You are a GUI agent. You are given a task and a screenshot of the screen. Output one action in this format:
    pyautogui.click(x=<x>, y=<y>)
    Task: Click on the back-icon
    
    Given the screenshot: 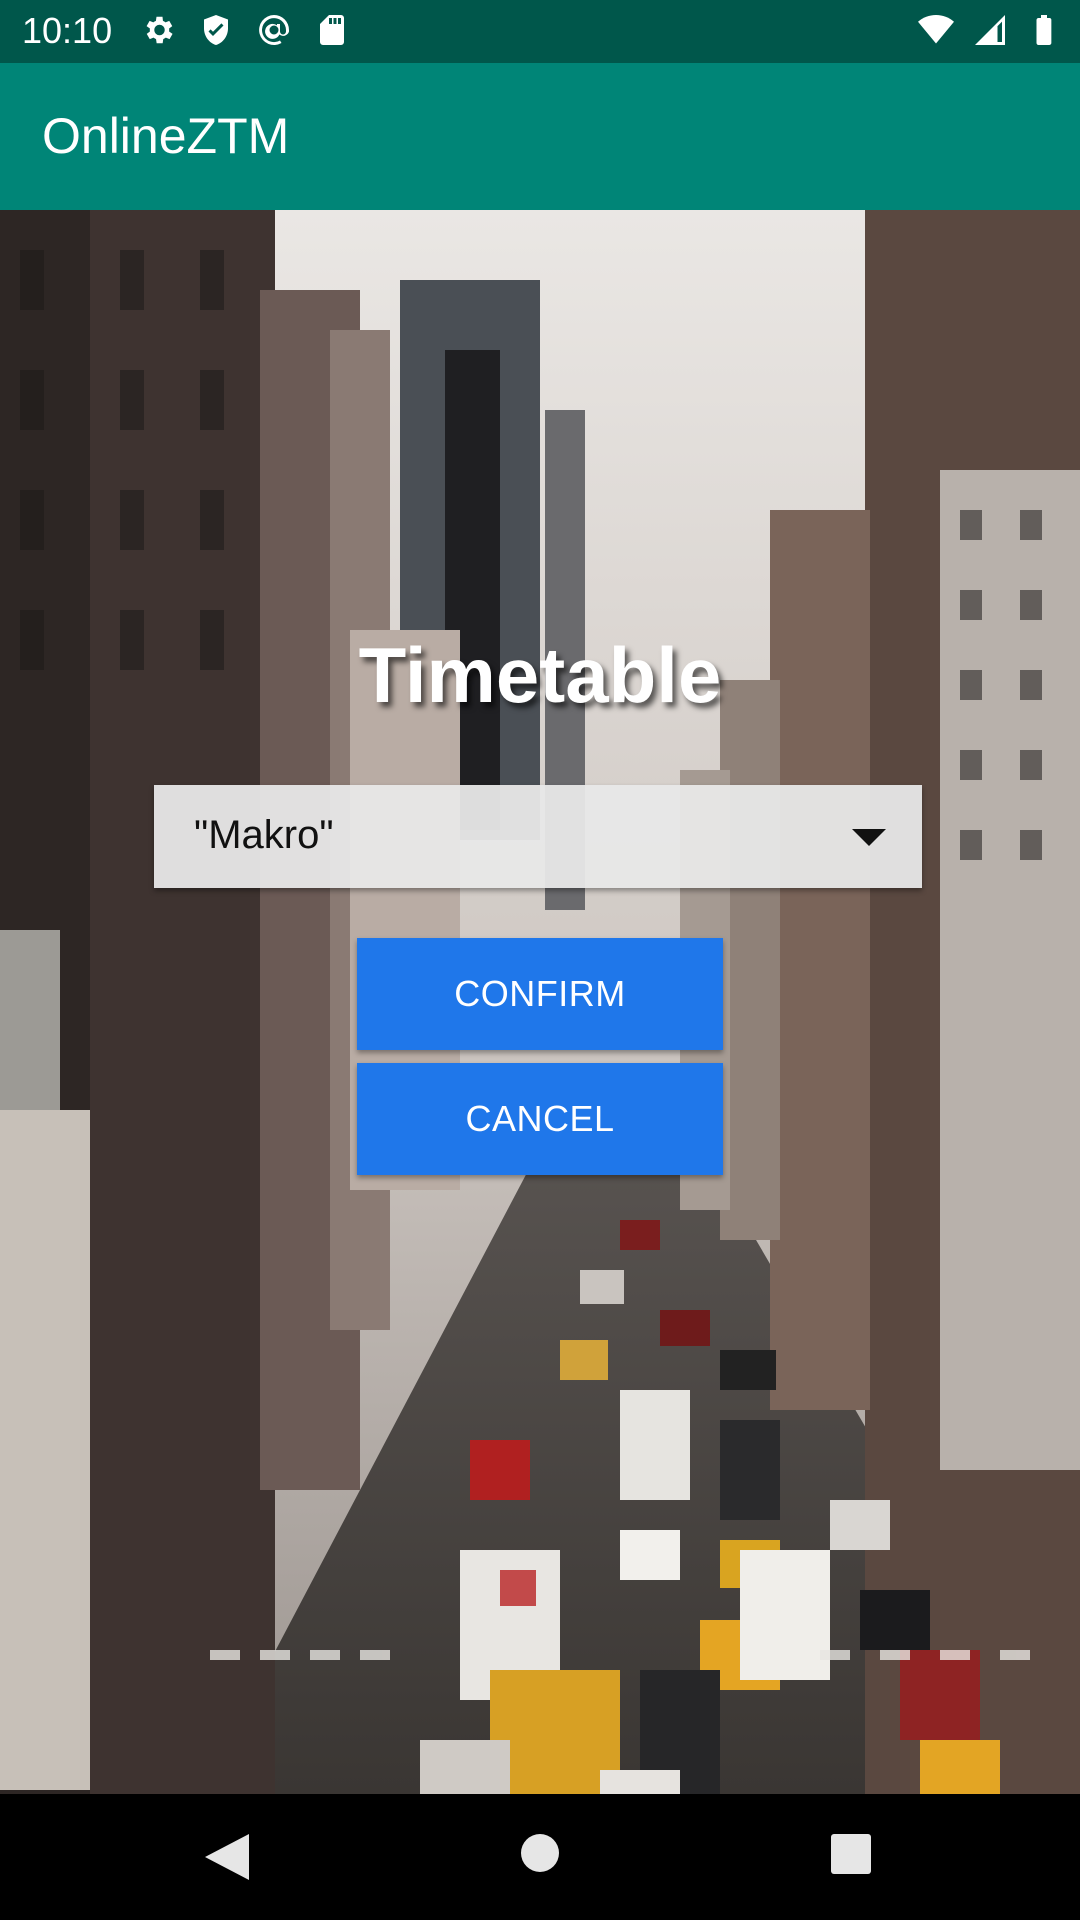 What is the action you would take?
    pyautogui.click(x=227, y=1857)
    